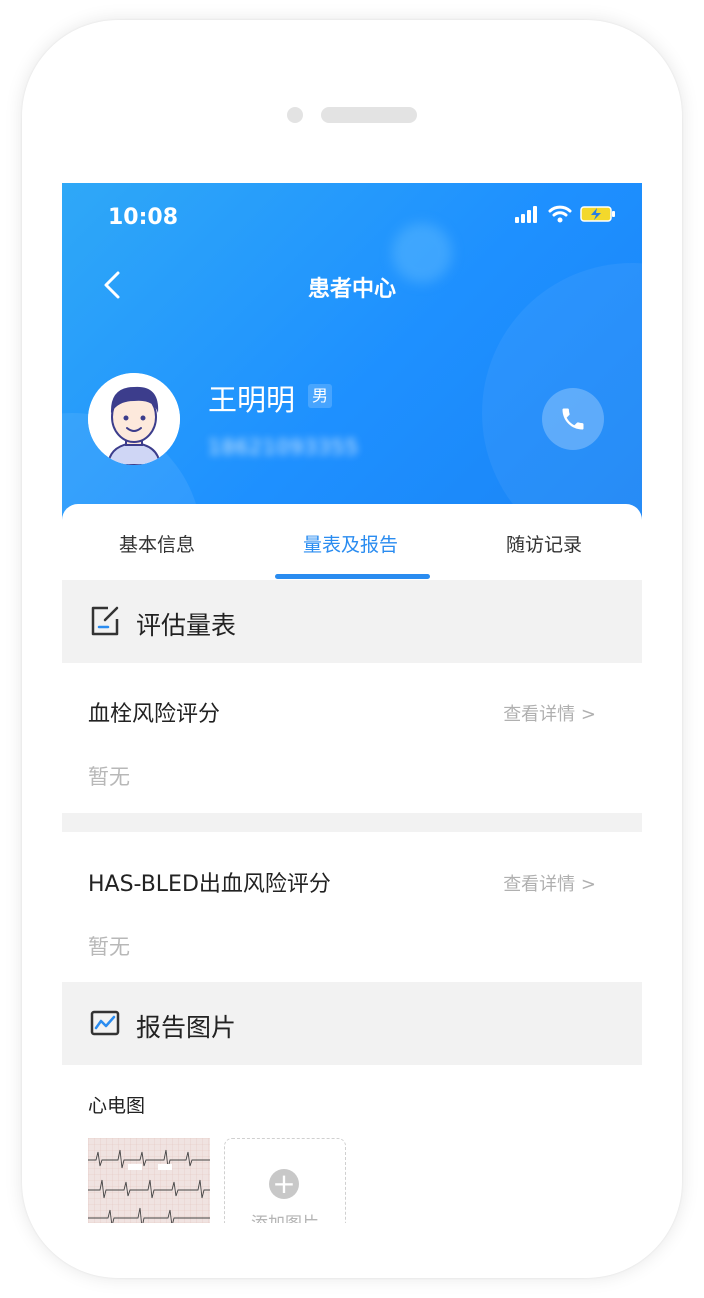 This screenshot has width=704, height=1298. I want to click on speaker-grille, so click(369, 115).